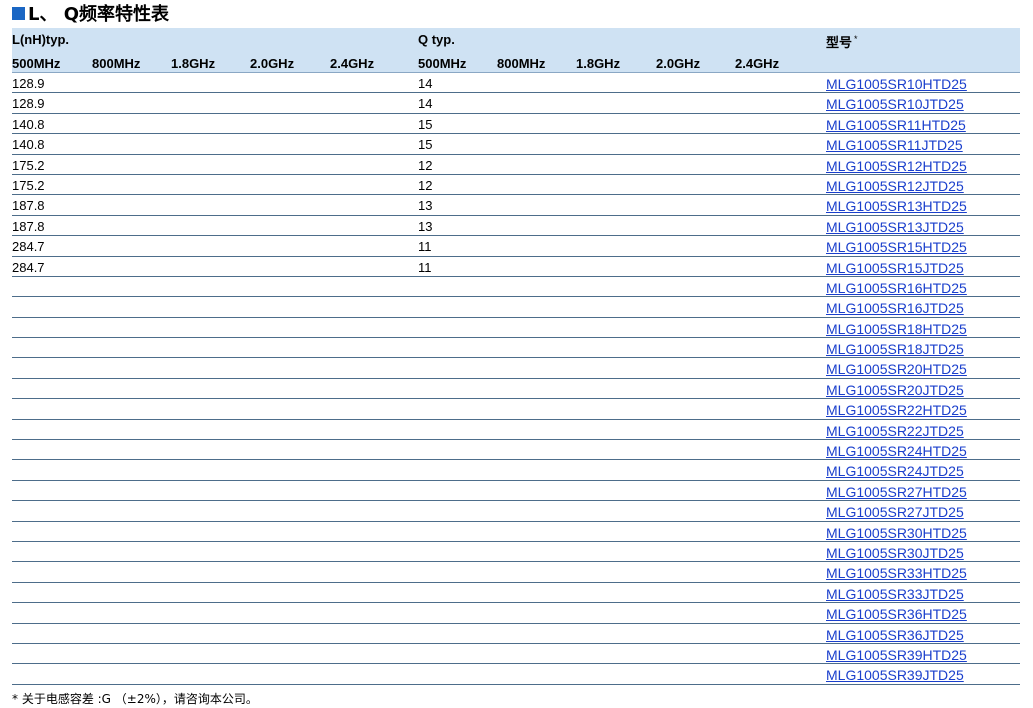  Describe the element at coordinates (895, 104) in the screenshot. I see `model-link: MLG1005SR10JTD25` at that location.